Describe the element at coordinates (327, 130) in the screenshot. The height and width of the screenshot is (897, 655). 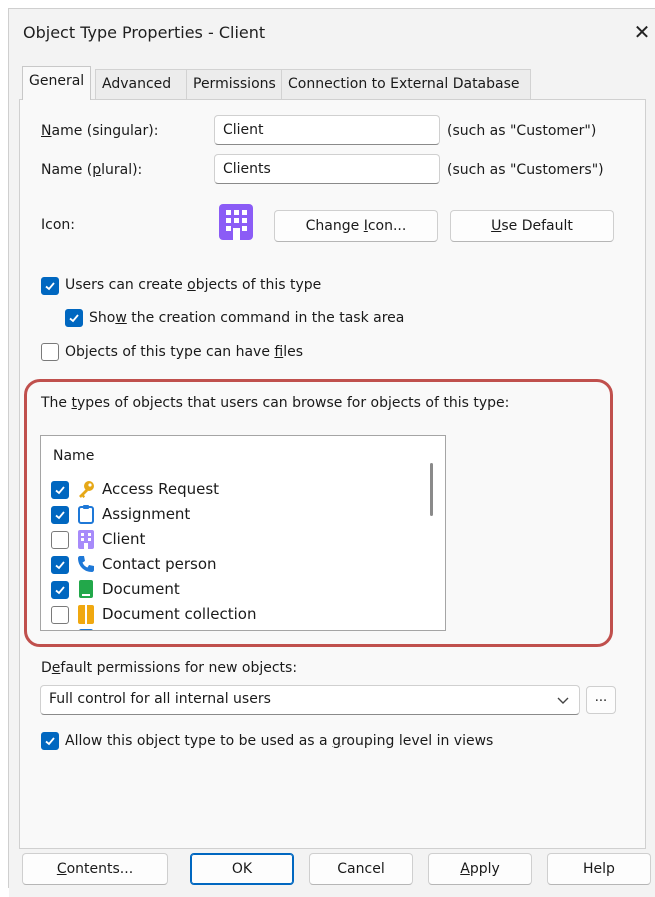
I see `name-singular-input: Client` at that location.